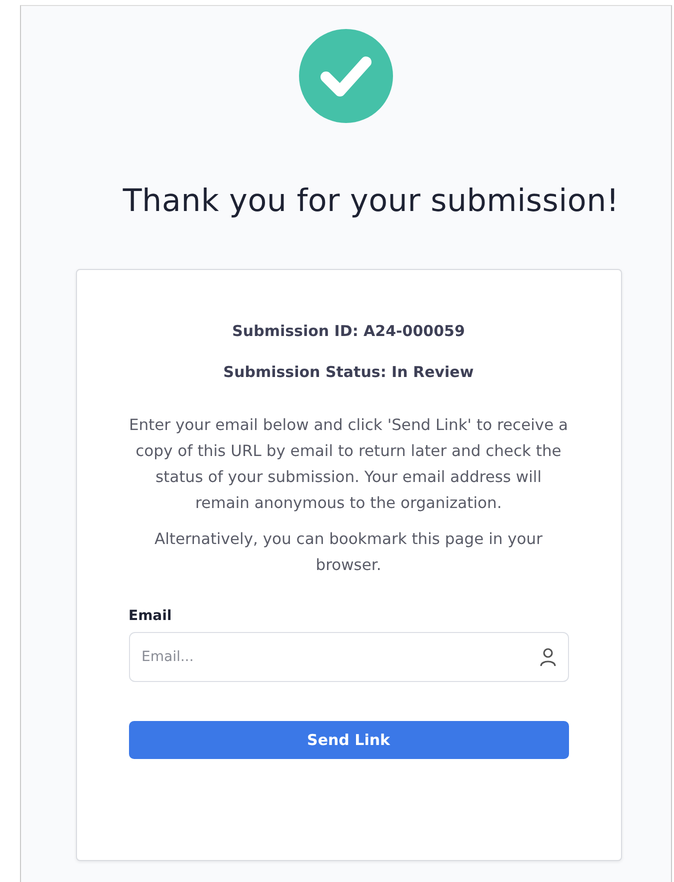  Describe the element at coordinates (348, 372) in the screenshot. I see `submission-detail: Submission Status: In Review` at that location.